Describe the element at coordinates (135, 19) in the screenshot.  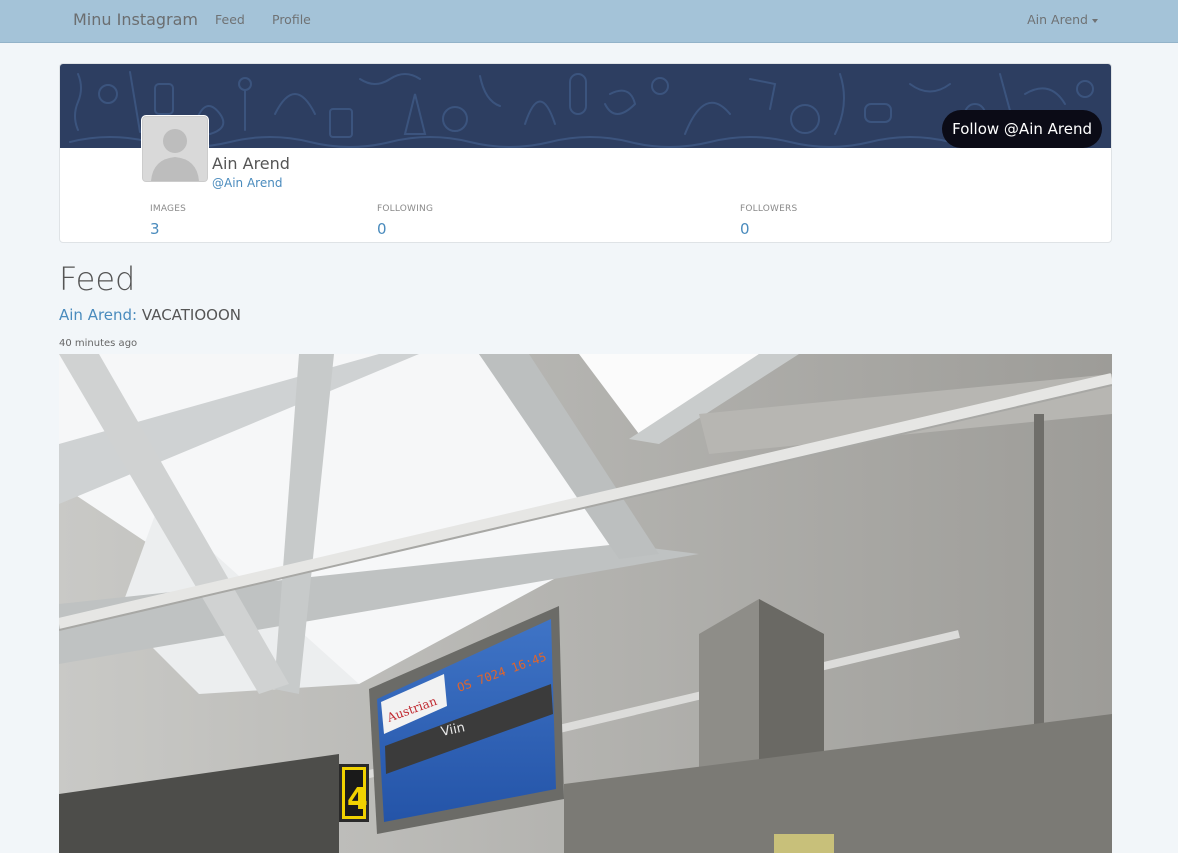
I see `brand-link: Minu Instagram` at that location.